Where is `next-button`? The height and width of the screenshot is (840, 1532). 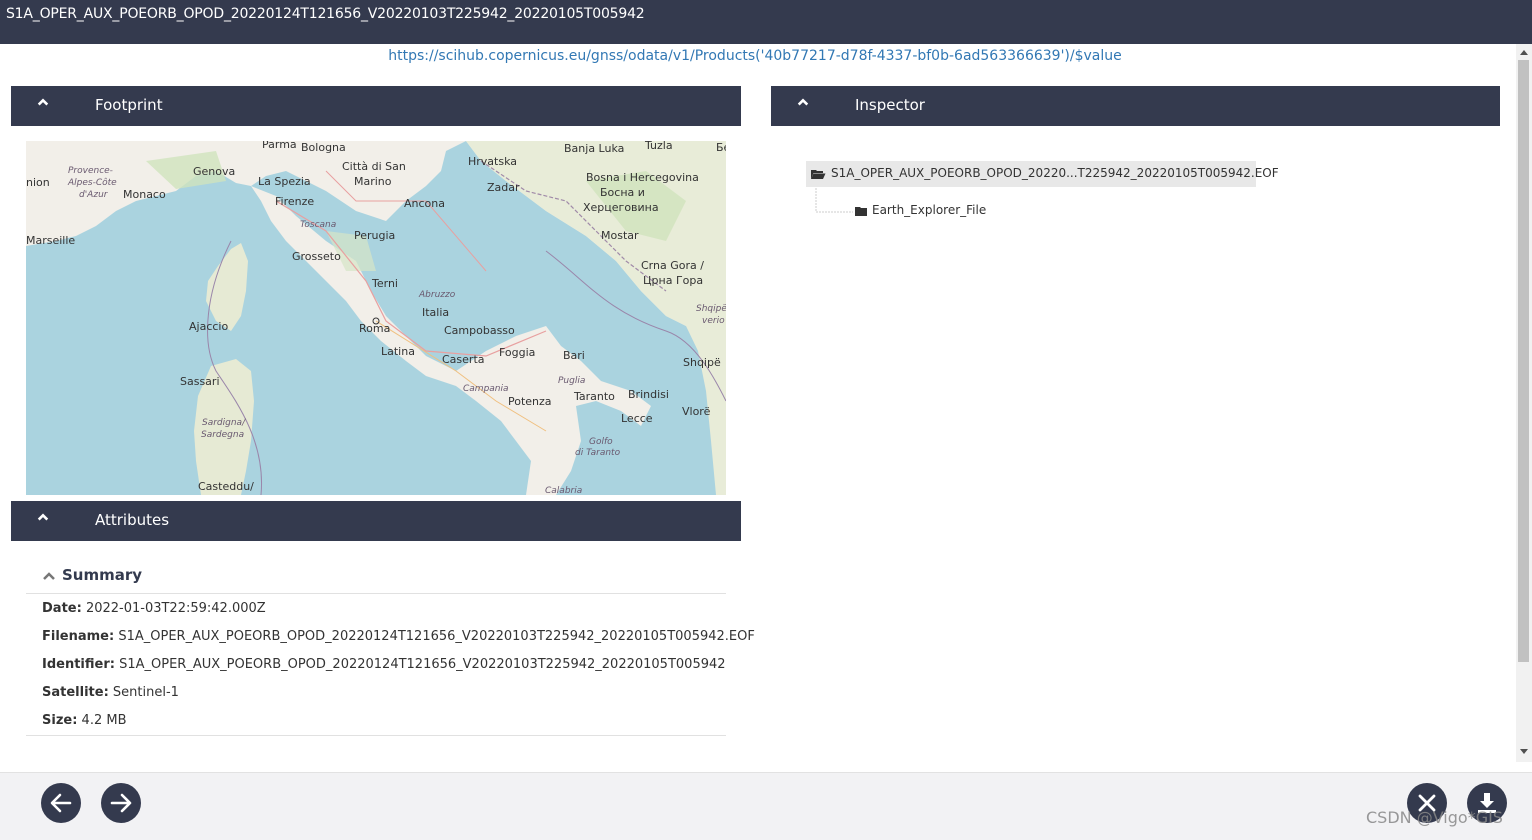 next-button is located at coordinates (121, 803).